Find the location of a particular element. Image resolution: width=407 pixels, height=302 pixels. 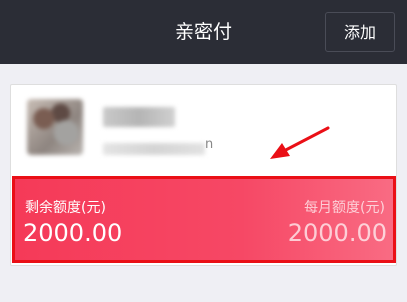

arrow-annotation-icon is located at coordinates (300, 142).